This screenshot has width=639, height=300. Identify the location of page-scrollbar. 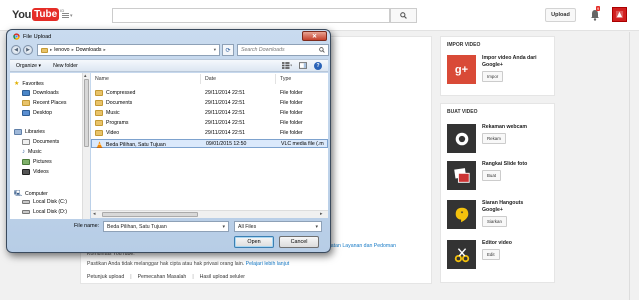
(634, 166).